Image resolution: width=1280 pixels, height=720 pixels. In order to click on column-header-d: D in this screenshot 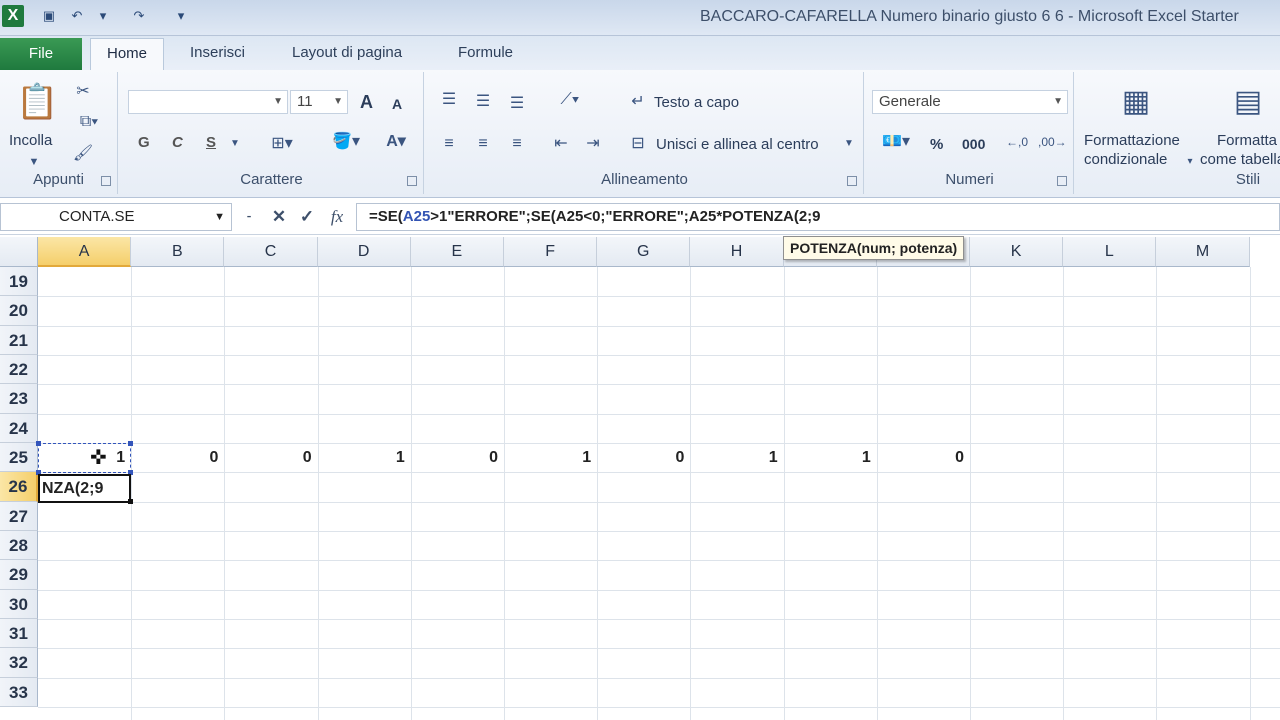, I will do `click(364, 252)`.